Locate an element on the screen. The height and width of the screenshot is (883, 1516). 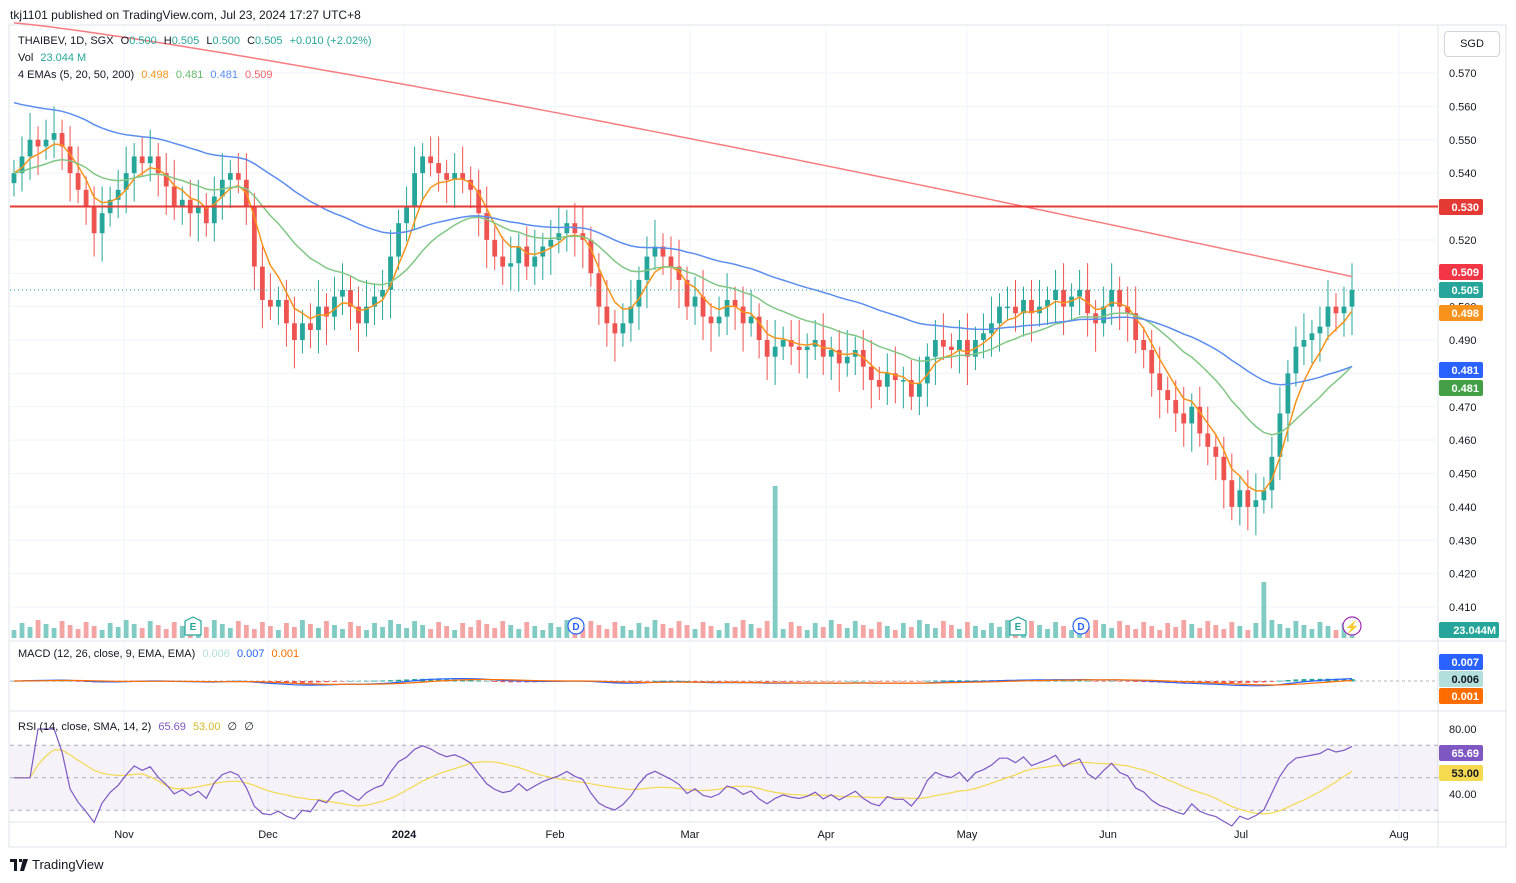
tradingview-brand: TradingView is located at coordinates (57, 864).